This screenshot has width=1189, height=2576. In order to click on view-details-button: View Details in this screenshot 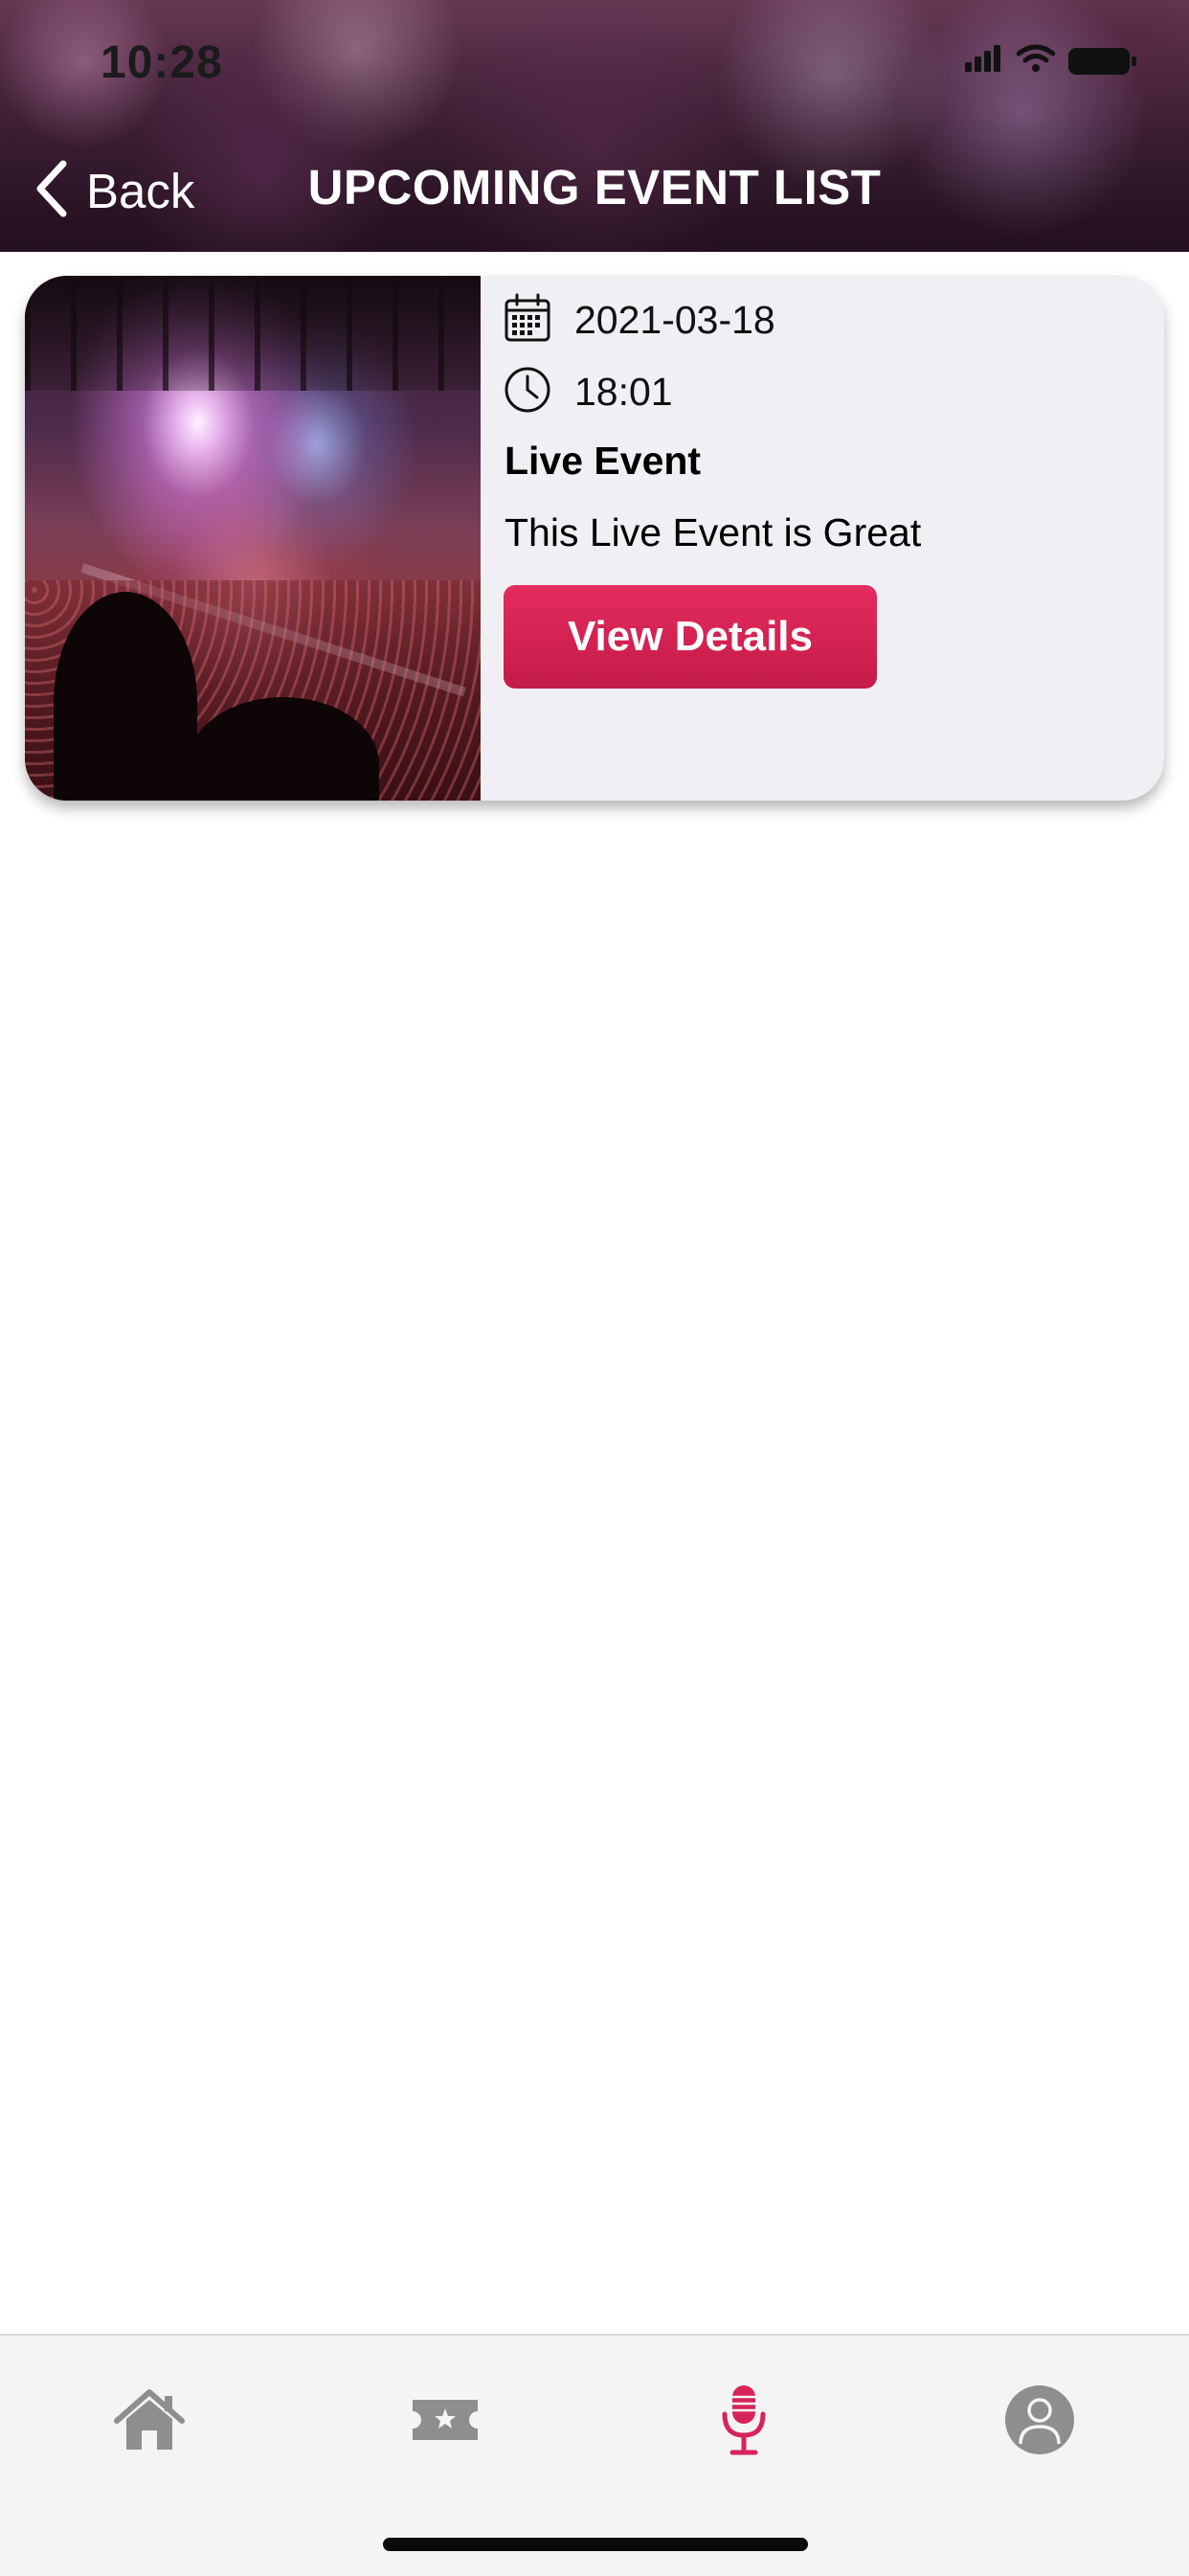, I will do `click(690, 637)`.